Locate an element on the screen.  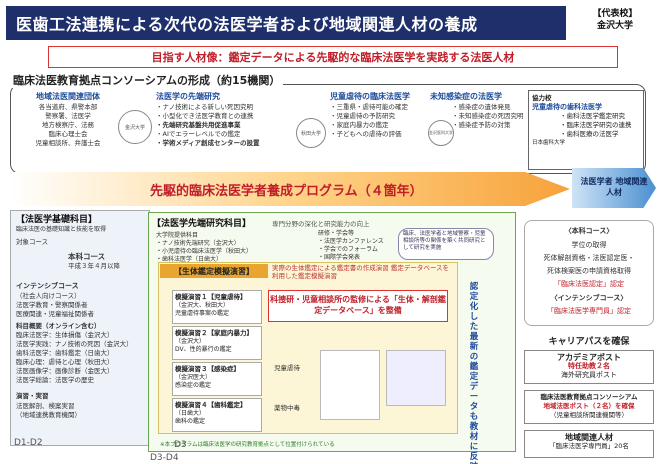
exercise-card: 模擬演習３【感染症】 （金沢医大） 感染症の鑑定 is located at coordinates (217, 379).